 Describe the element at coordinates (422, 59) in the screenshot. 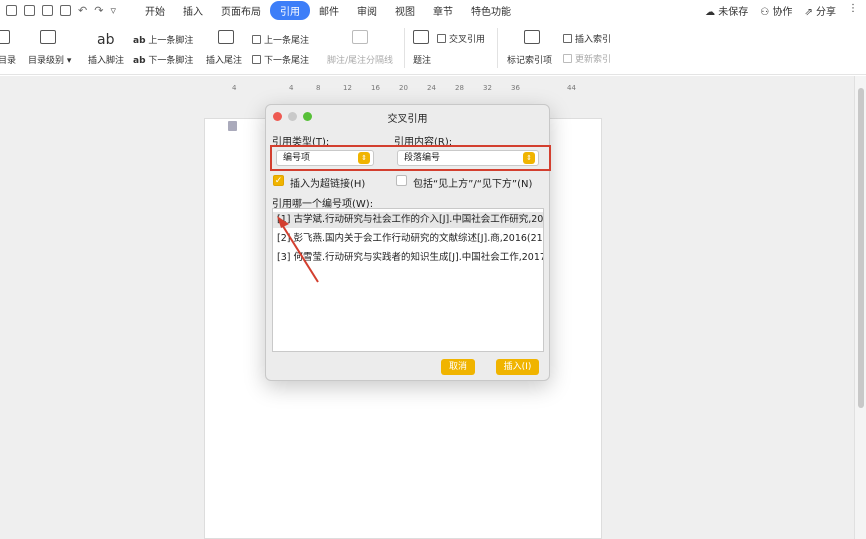

I see `caption-button: 题注` at that location.